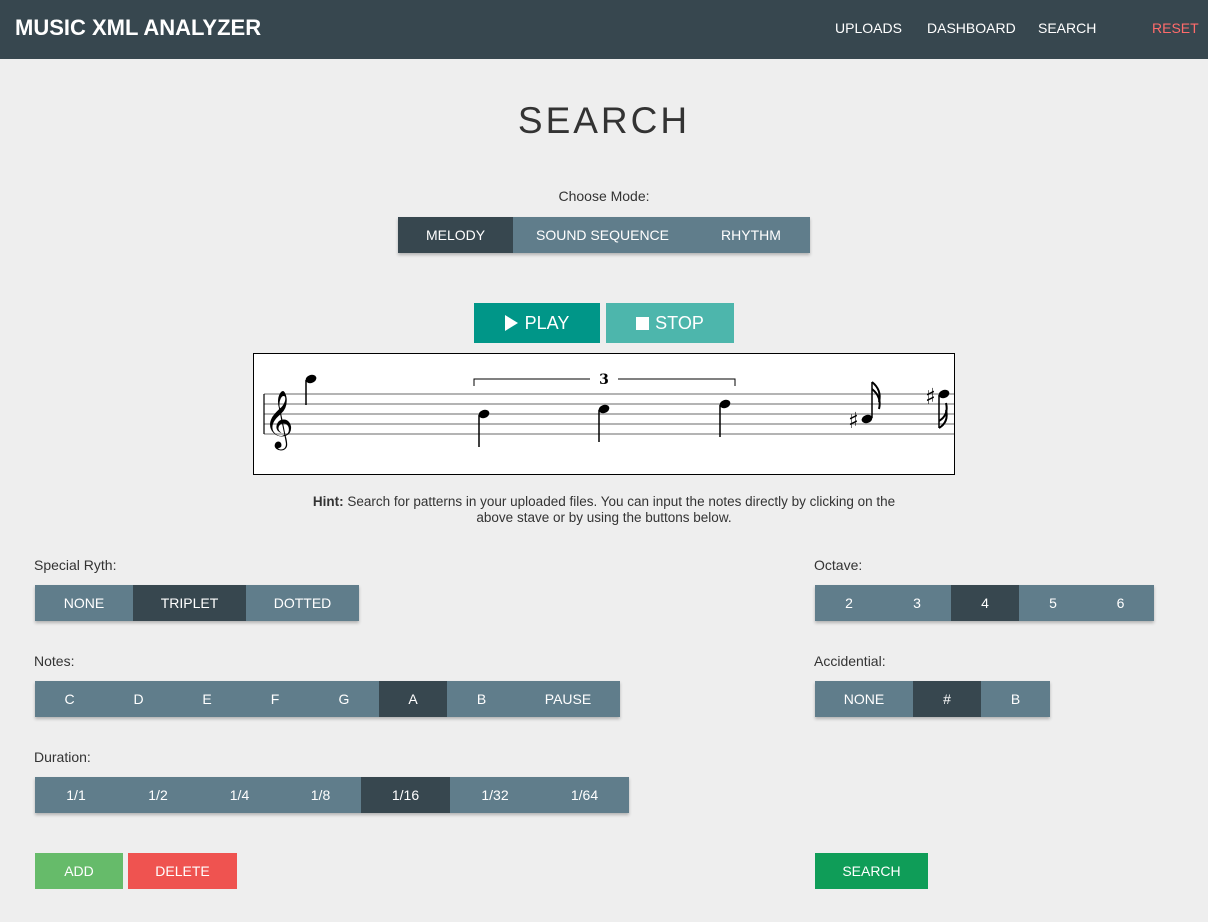 Image resolution: width=1208 pixels, height=922 pixels. I want to click on special-rhythm-selector: NONE TRIPLET DOTTED, so click(197, 603).